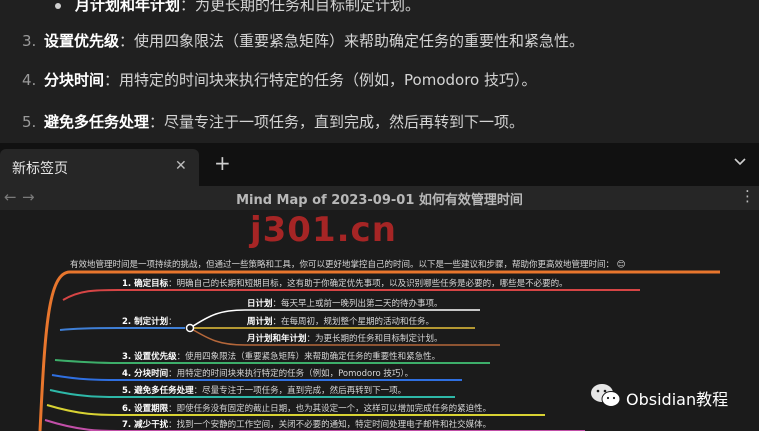  Describe the element at coordinates (237, 7) in the screenshot. I see `sub-bullet-month-plan: 月计划和年计划：为更长期的任务和目标制定计划。` at that location.